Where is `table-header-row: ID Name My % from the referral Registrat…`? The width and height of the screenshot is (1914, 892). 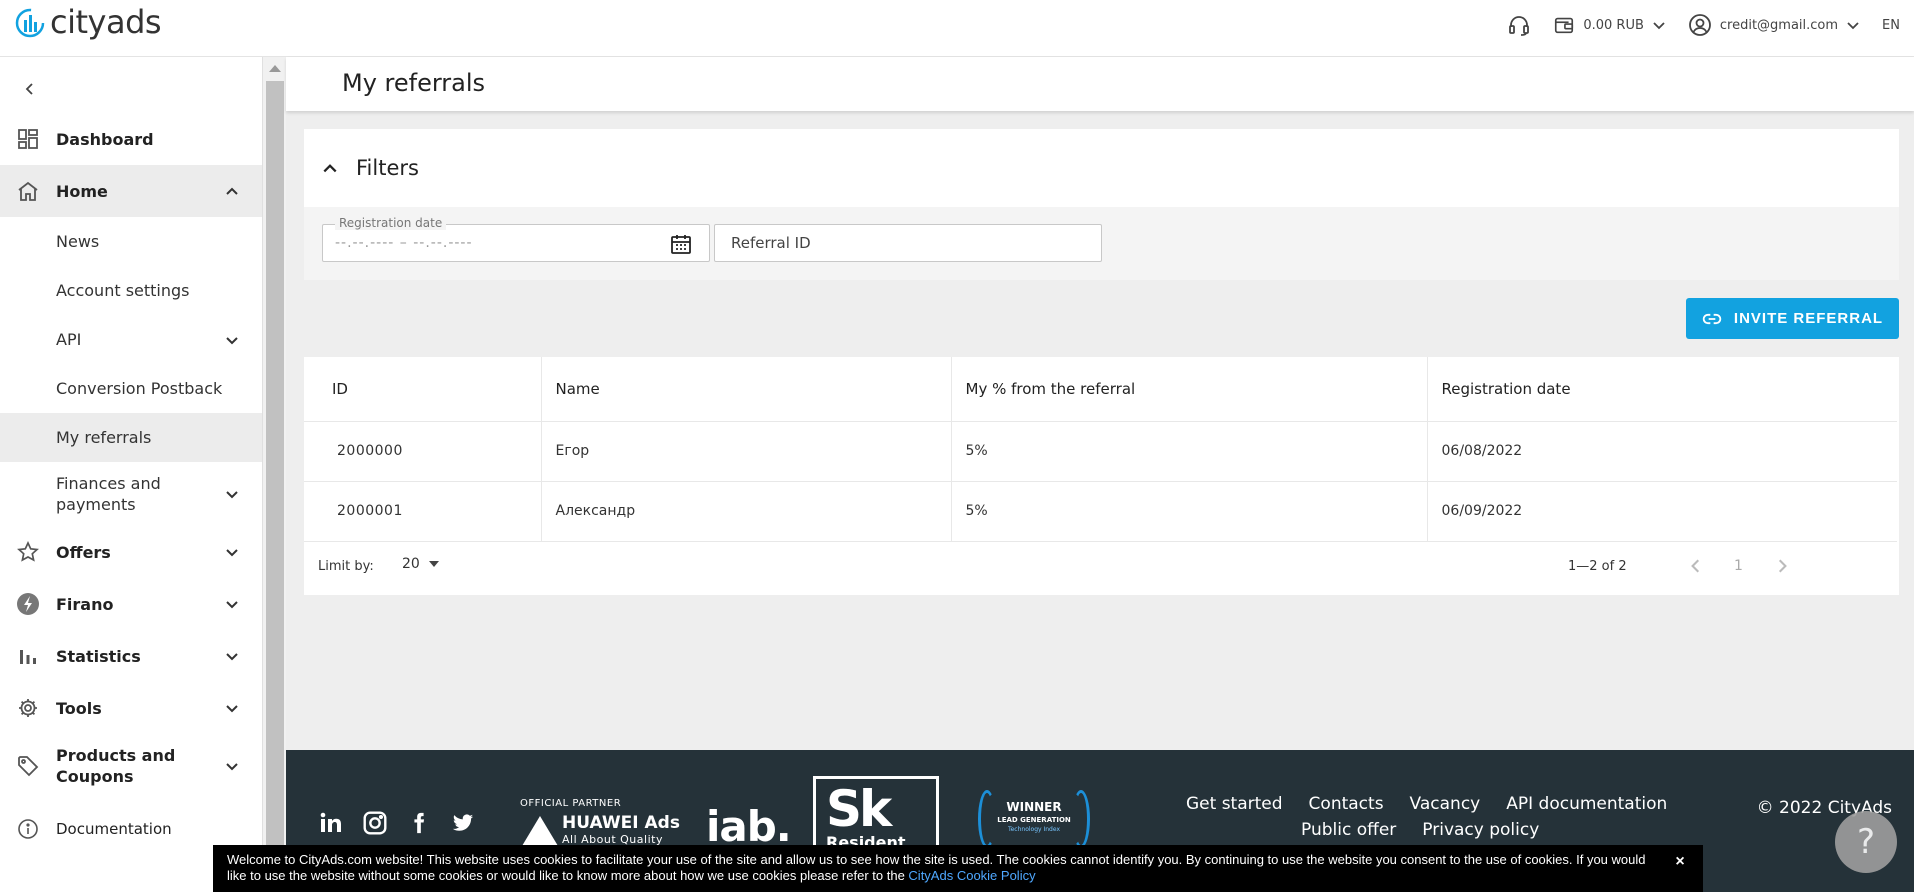
table-header-row: ID Name My % from the referral Registrat… is located at coordinates (1100, 389).